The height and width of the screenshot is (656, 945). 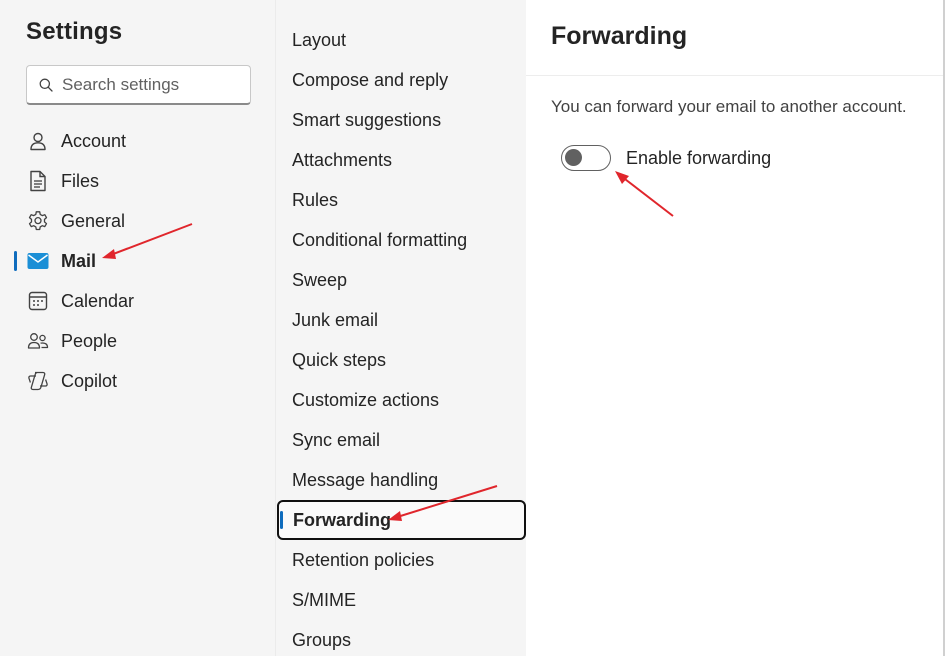 What do you see at coordinates (38, 181) in the screenshot?
I see `file-icon` at bounding box center [38, 181].